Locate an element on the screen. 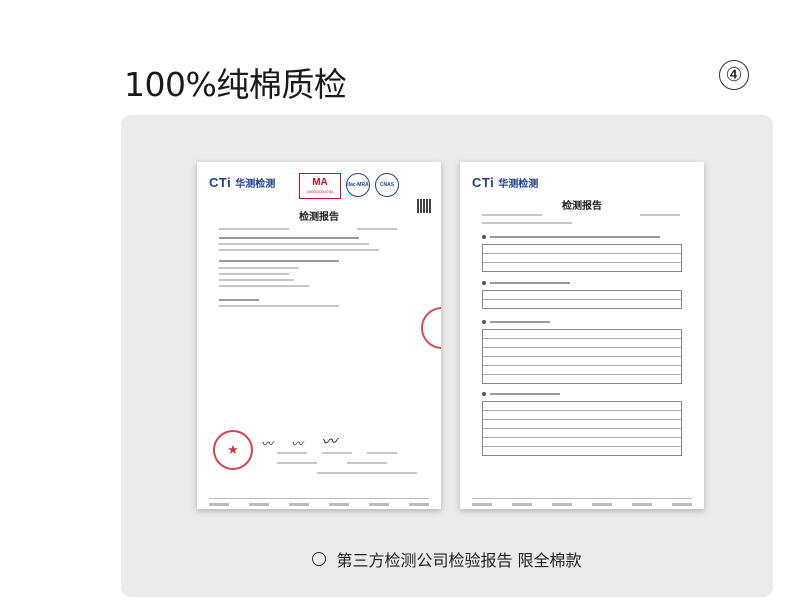  signatures: 〰 〰 〰 is located at coordinates (299, 440).